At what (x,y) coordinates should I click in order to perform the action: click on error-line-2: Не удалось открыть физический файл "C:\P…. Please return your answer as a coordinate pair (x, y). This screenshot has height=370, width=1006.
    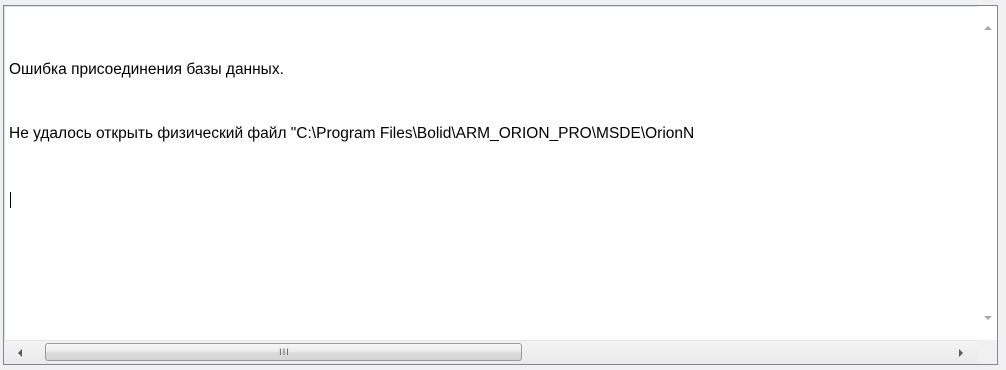
    Looking at the image, I should click on (352, 133).